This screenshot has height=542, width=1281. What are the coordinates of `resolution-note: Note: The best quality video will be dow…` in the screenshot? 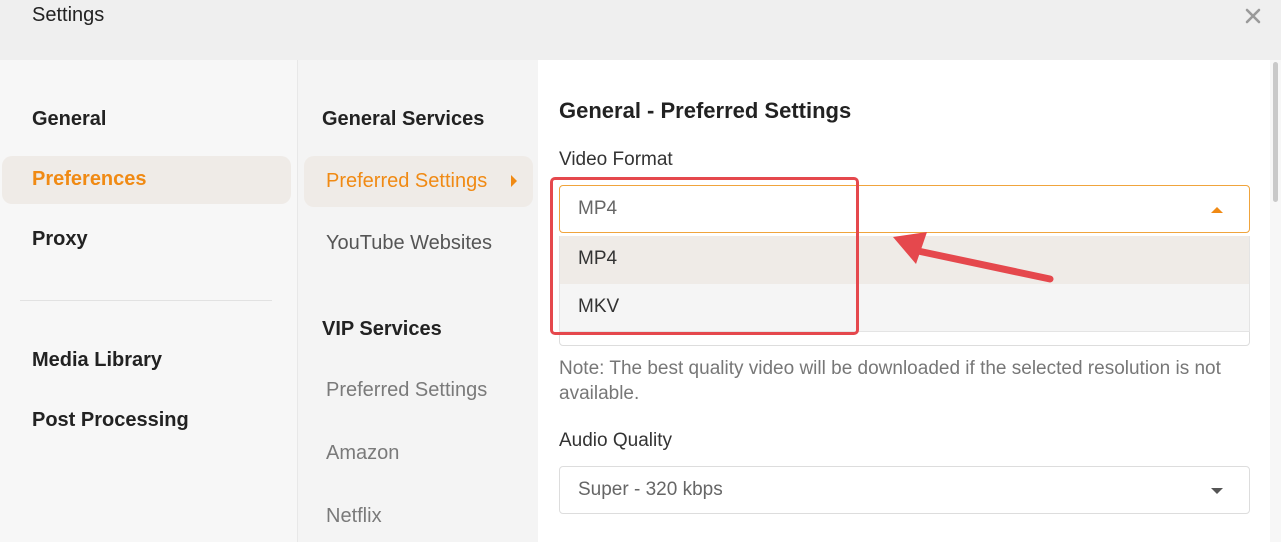 It's located at (890, 381).